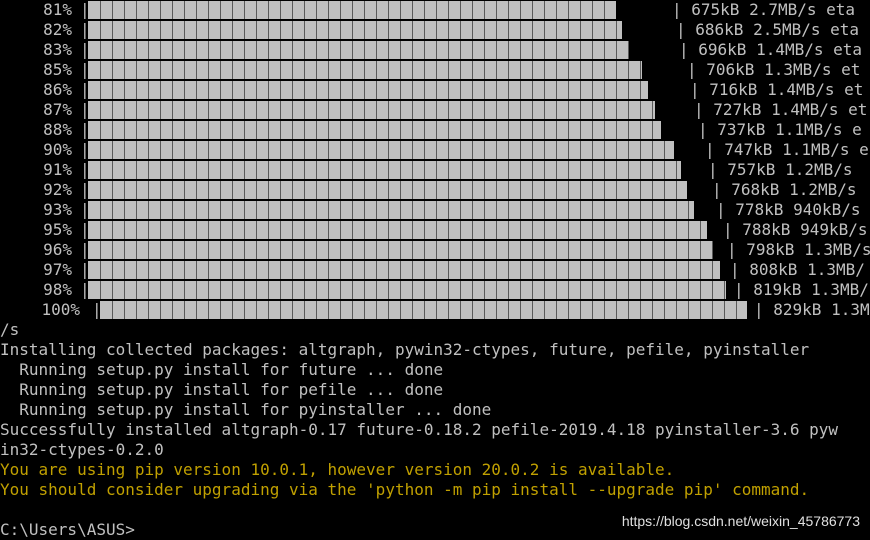  I want to click on progress-row: 98% | | 819kB 1.3MB/, so click(435, 290).